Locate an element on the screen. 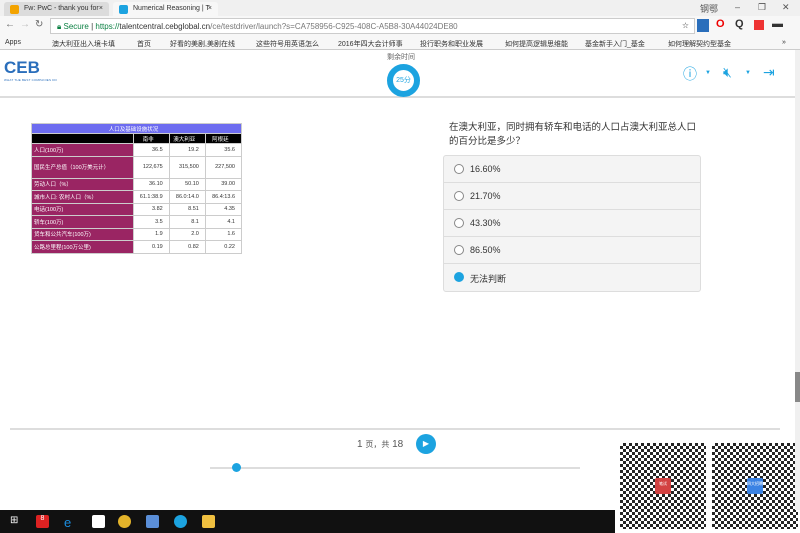  answer-option: 无法判断 is located at coordinates (572, 277).